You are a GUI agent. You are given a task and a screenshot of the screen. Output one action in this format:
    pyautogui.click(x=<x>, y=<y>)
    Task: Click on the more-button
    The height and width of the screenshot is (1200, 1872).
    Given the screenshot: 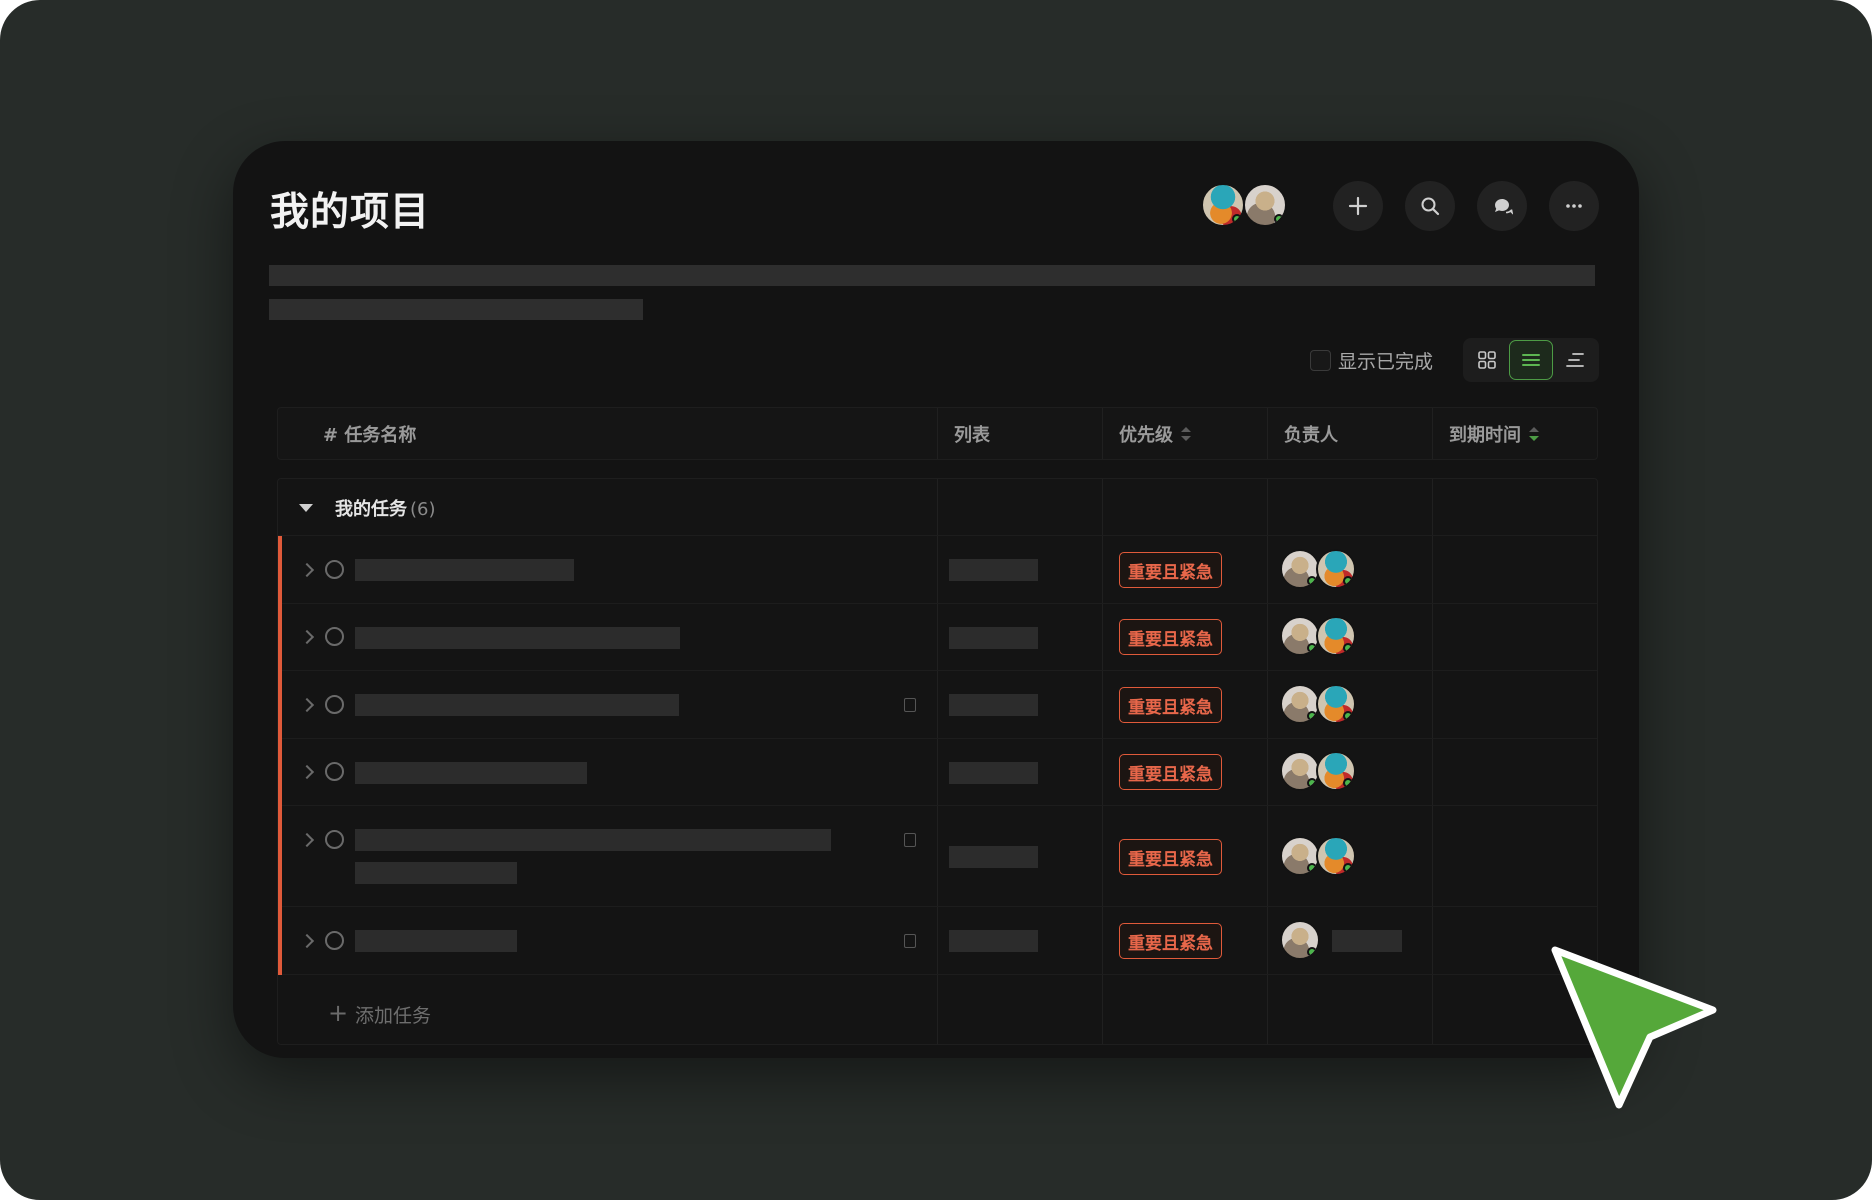 What is the action you would take?
    pyautogui.click(x=1574, y=206)
    